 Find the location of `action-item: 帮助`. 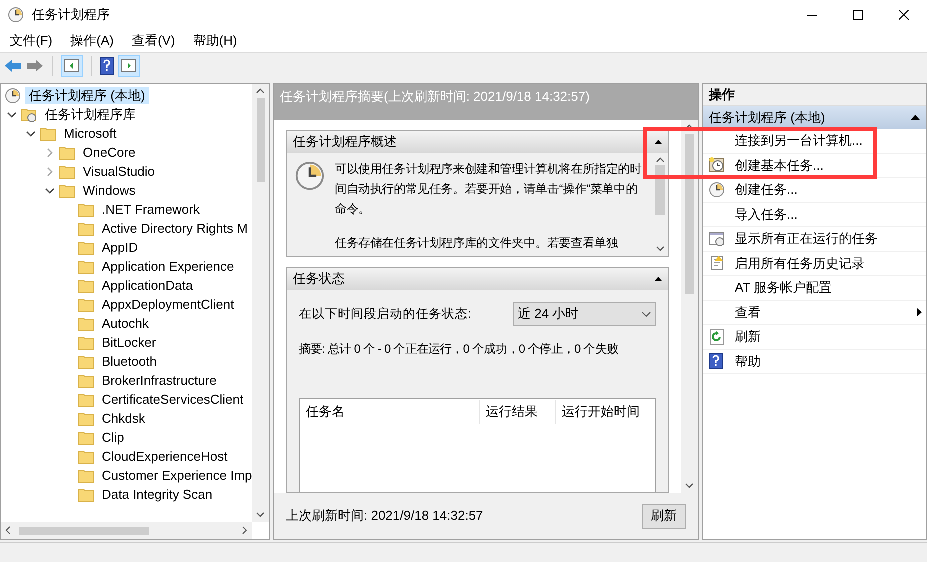

action-item: 帮助 is located at coordinates (748, 361).